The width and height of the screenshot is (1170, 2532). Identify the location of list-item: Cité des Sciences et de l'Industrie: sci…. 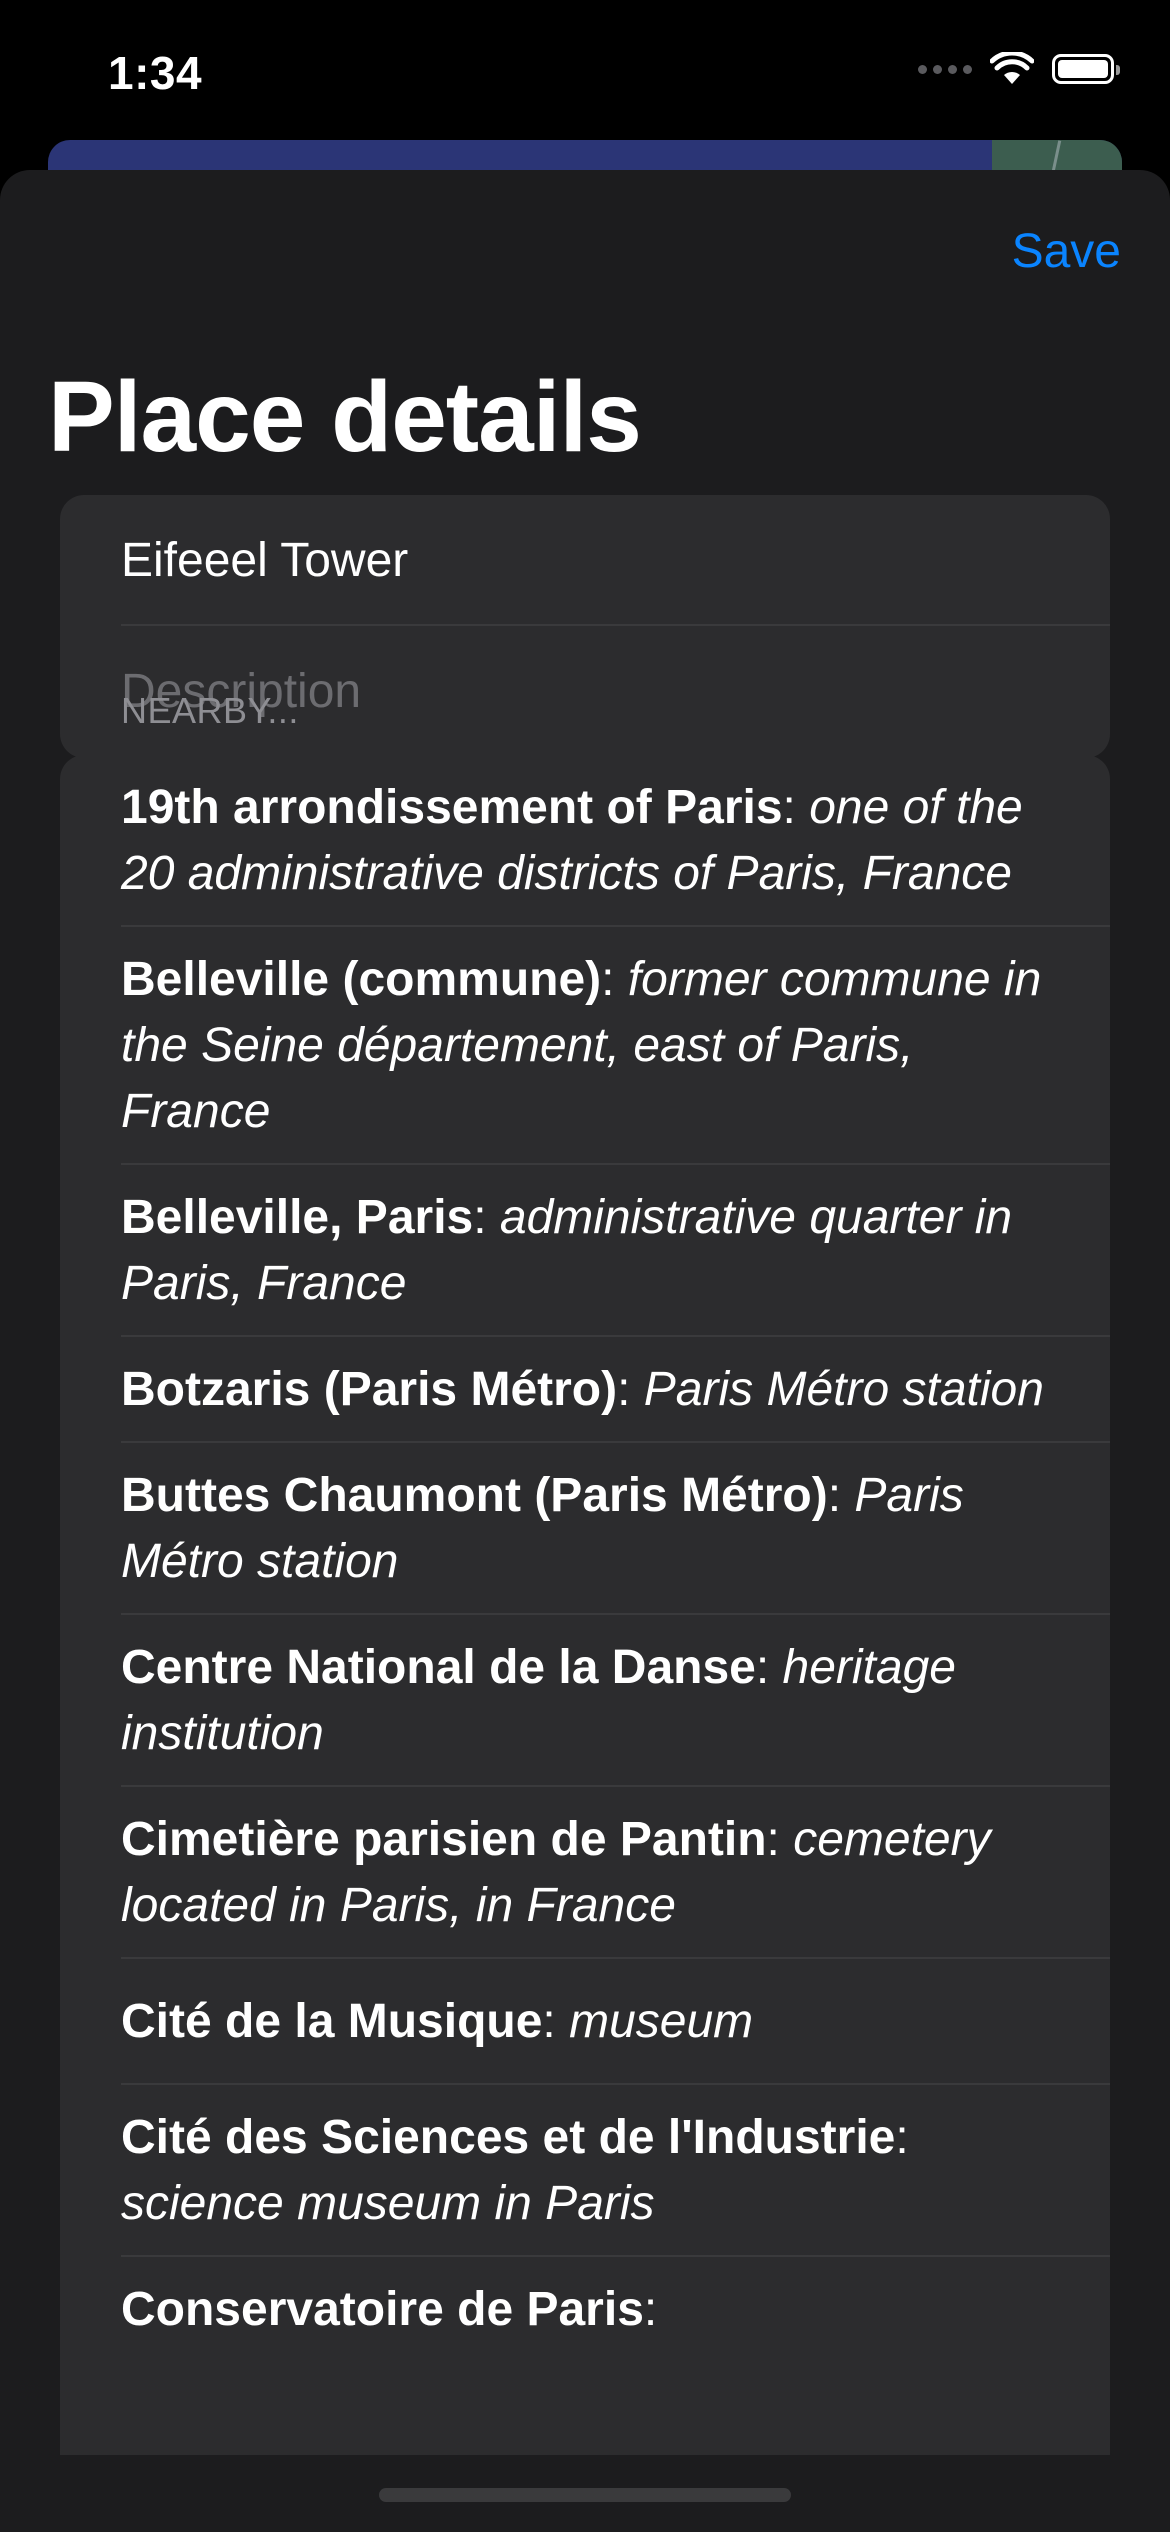
(585, 2171).